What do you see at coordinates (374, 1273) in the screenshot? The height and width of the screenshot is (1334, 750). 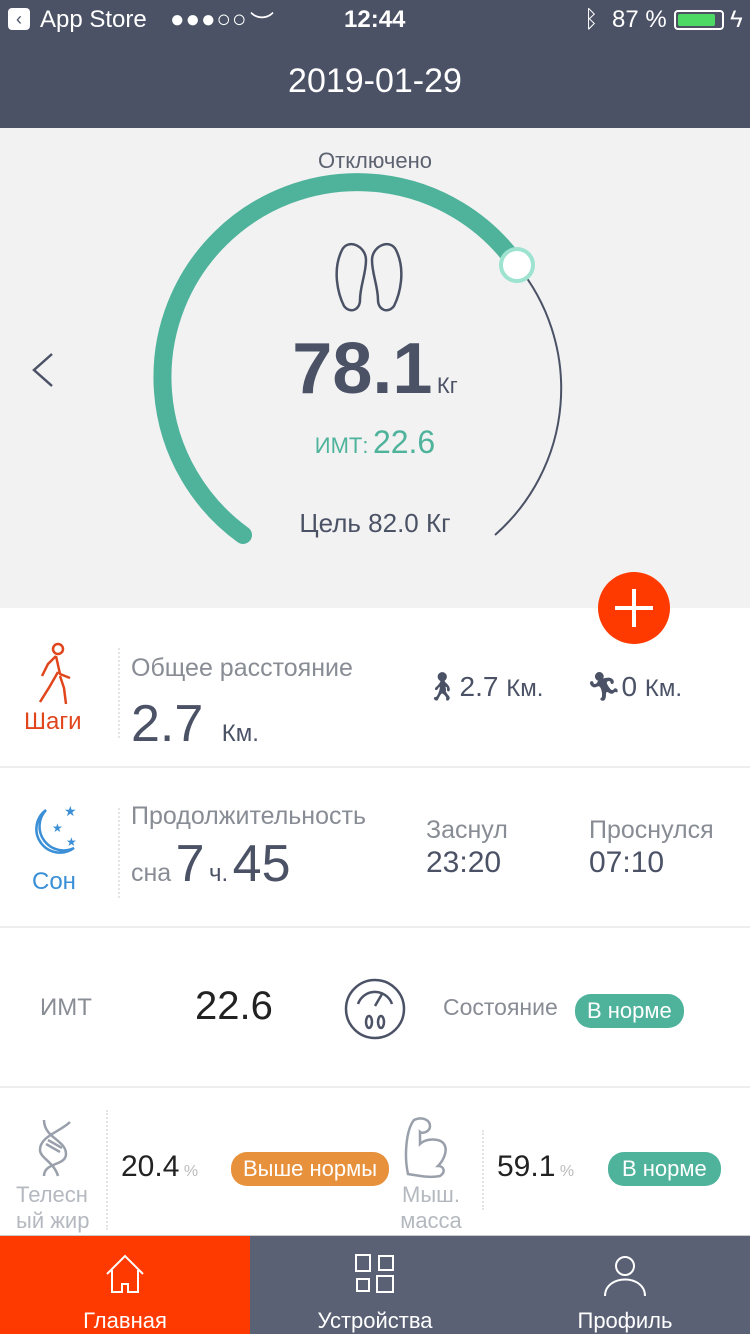 I see `devices-icon` at bounding box center [374, 1273].